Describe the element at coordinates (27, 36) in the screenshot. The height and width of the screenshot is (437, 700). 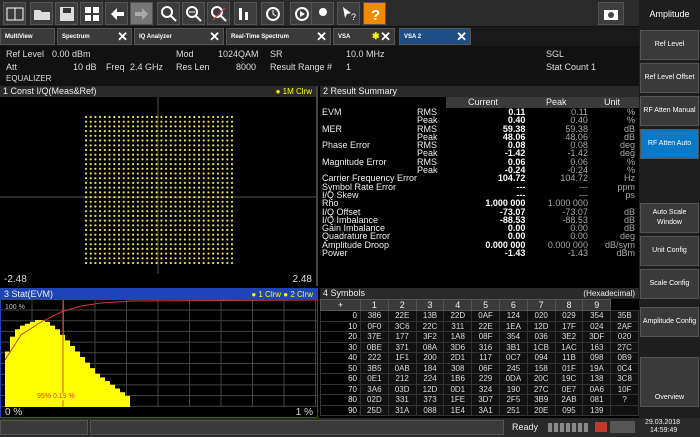
I see `tab-multiview: MultiView` at that location.